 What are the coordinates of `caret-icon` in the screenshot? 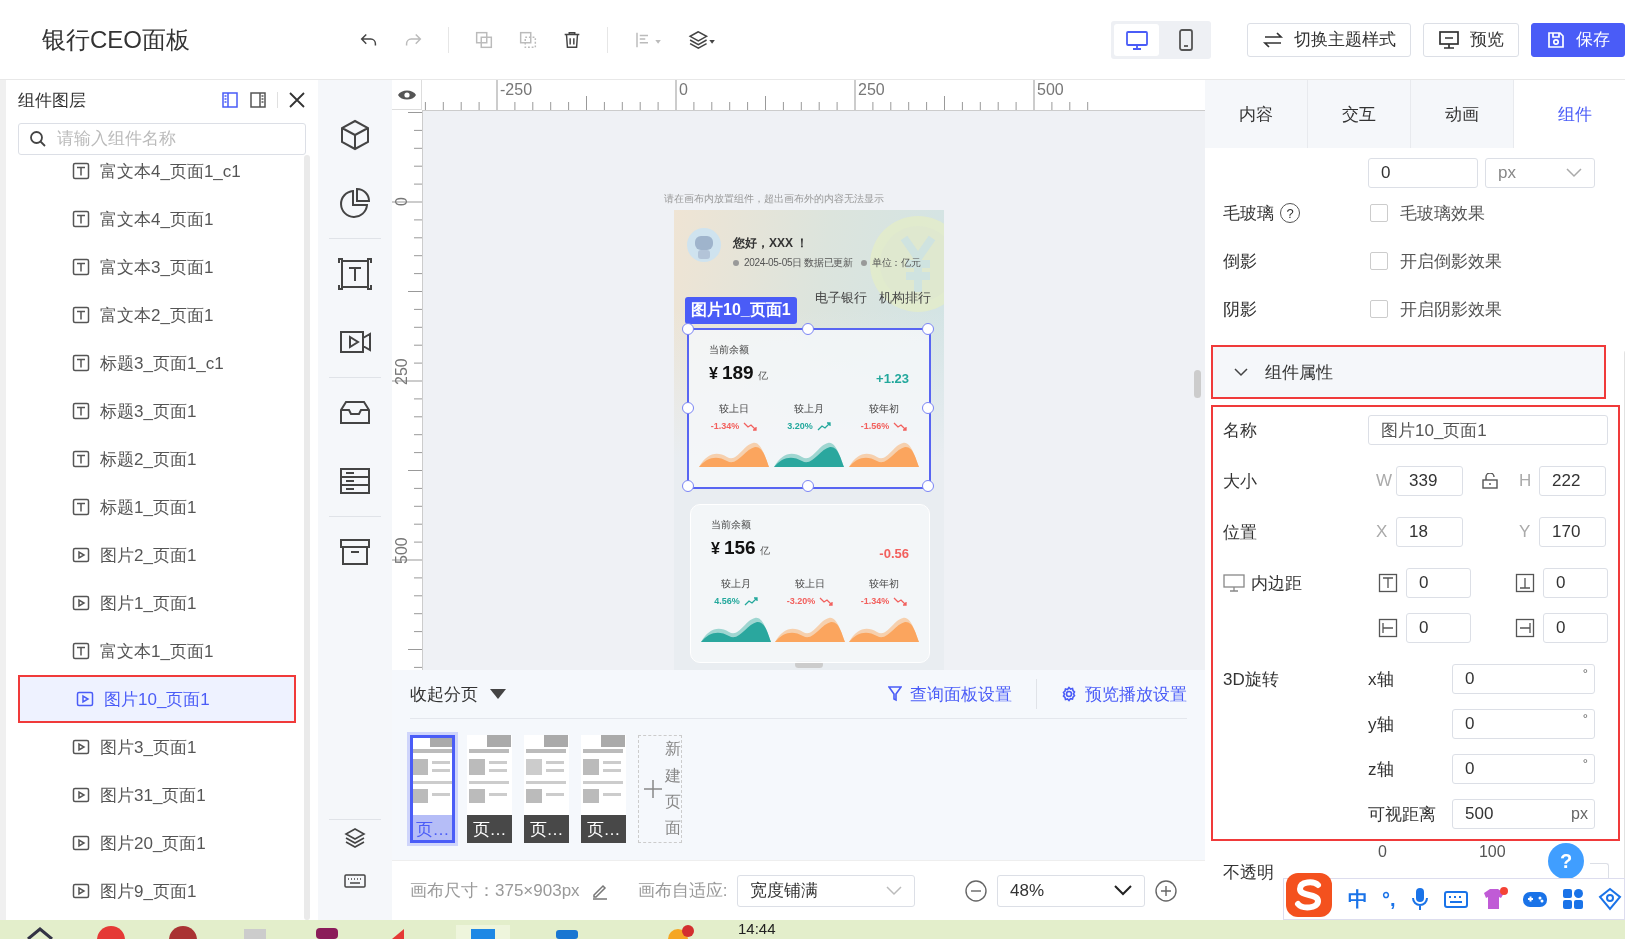 It's located at (498, 694).